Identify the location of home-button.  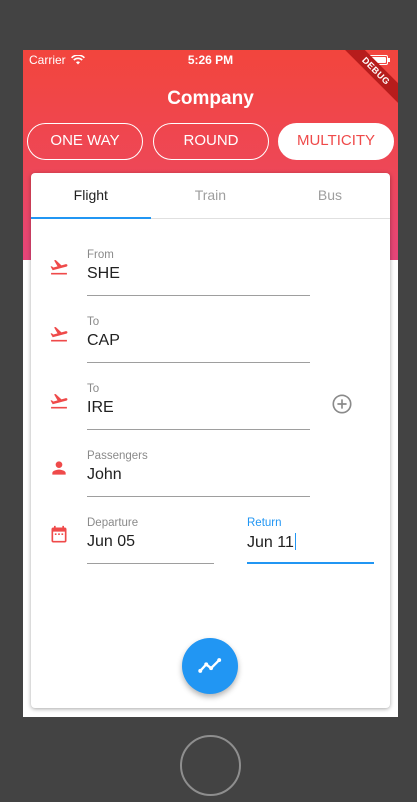
(210, 765).